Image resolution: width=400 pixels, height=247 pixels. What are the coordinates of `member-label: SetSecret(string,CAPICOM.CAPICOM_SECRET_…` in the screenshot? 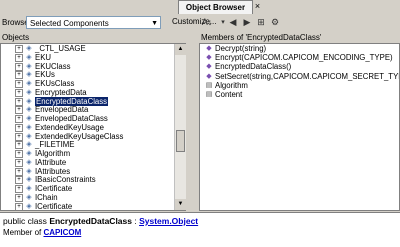 It's located at (307, 76).